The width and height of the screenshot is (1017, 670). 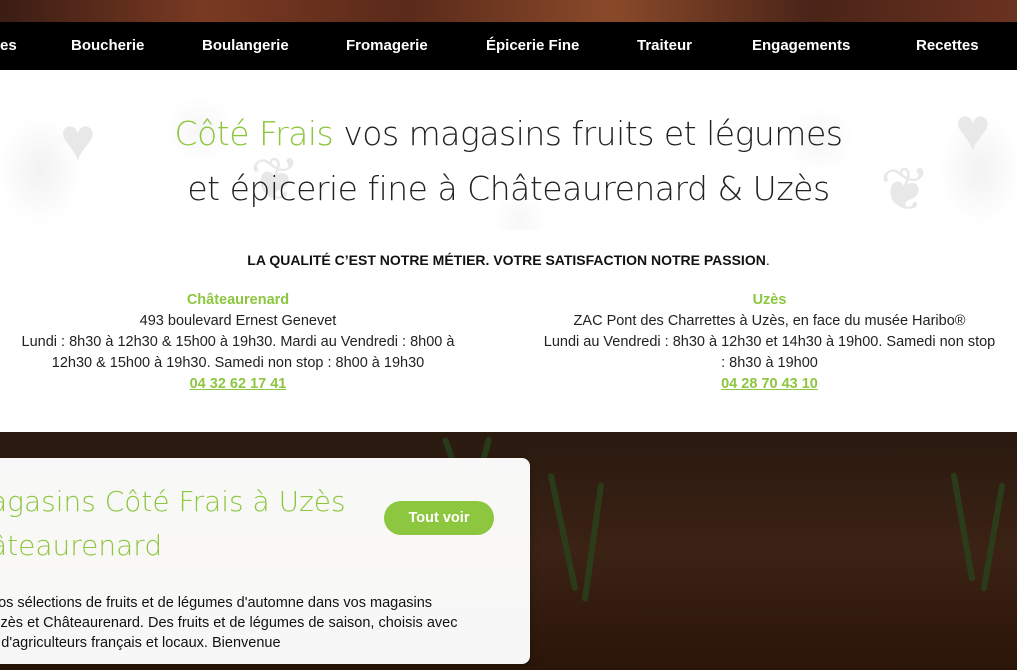 What do you see at coordinates (254, 133) in the screenshot?
I see `brand-name: Côté Frais` at bounding box center [254, 133].